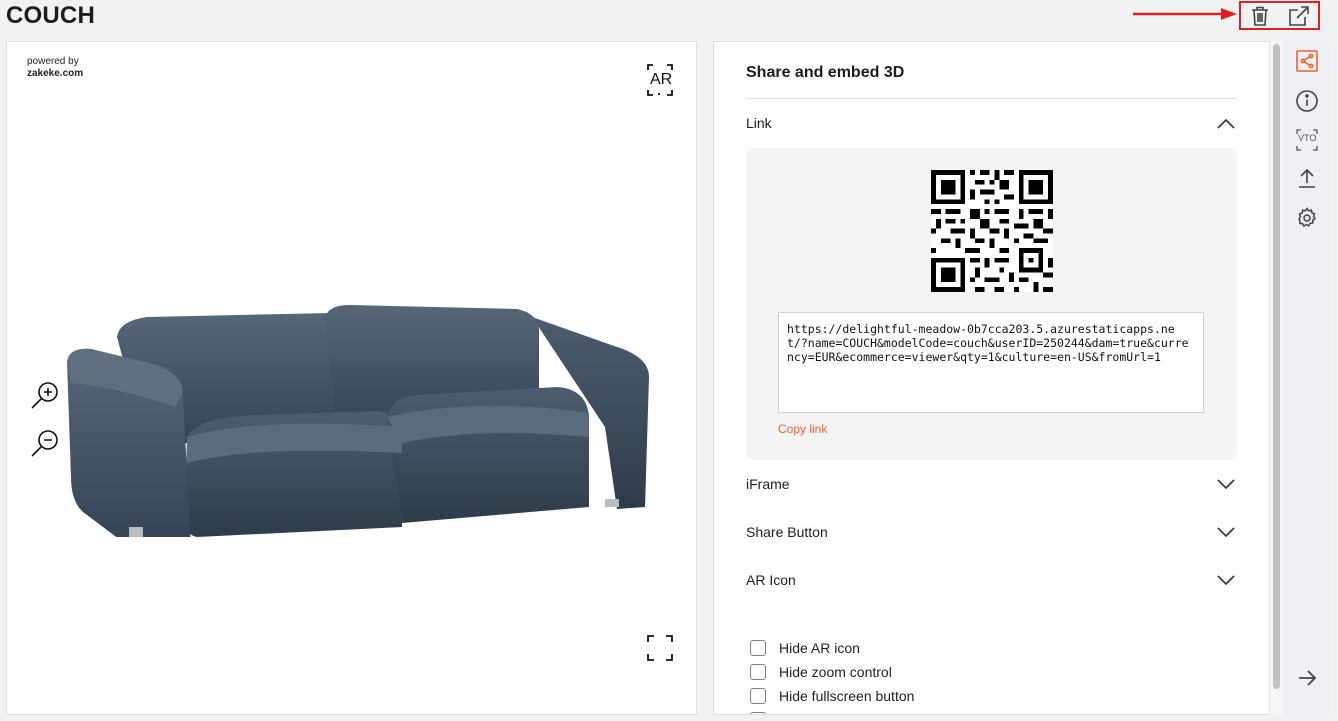  I want to click on option-hide-zoom-control: Hide zoom control, so click(821, 672).